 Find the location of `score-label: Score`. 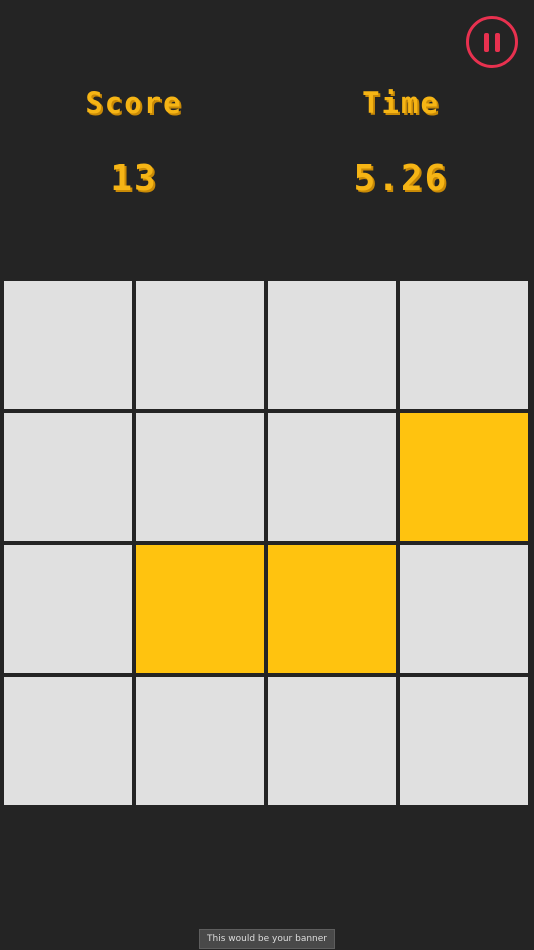

score-label: Score is located at coordinates (134, 103).